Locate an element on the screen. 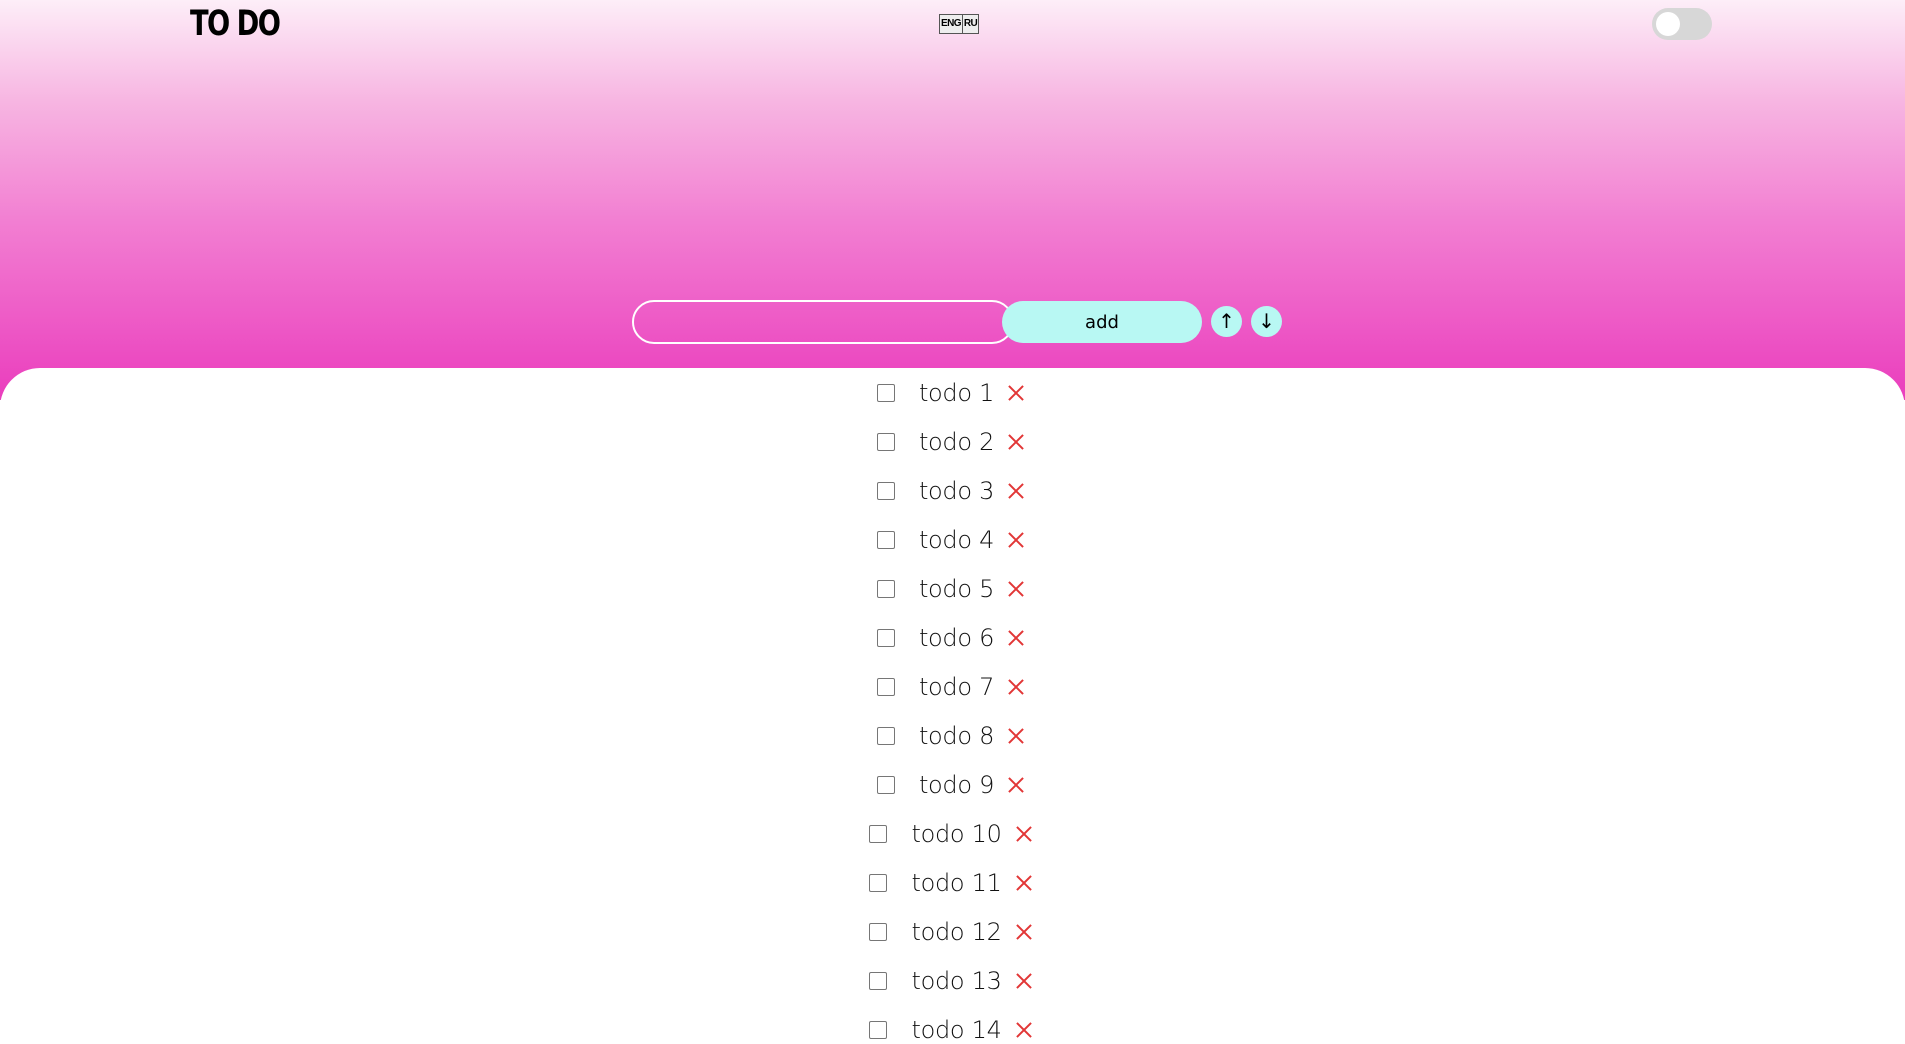  lang-ru-button: RU is located at coordinates (971, 24).